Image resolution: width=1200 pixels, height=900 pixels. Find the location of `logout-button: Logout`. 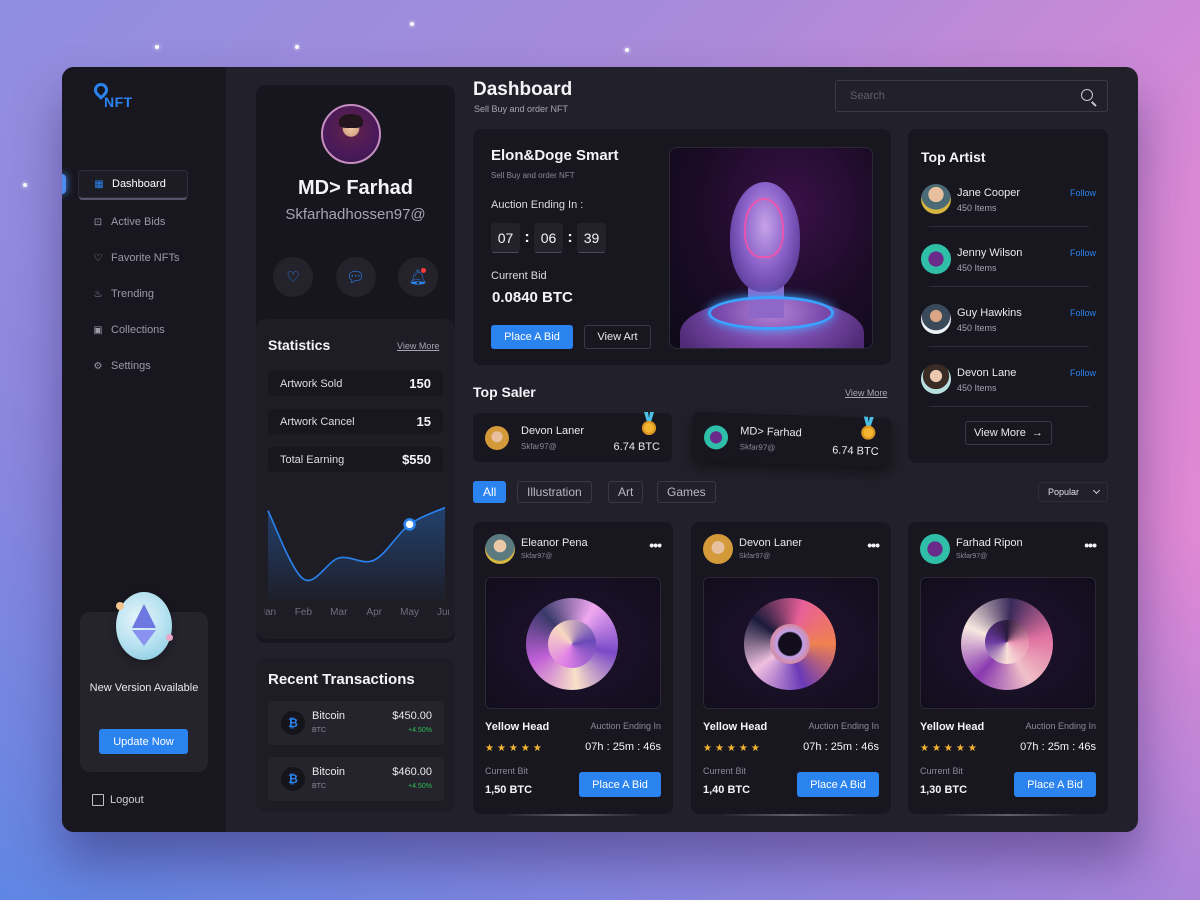

logout-button: Logout is located at coordinates (118, 800).